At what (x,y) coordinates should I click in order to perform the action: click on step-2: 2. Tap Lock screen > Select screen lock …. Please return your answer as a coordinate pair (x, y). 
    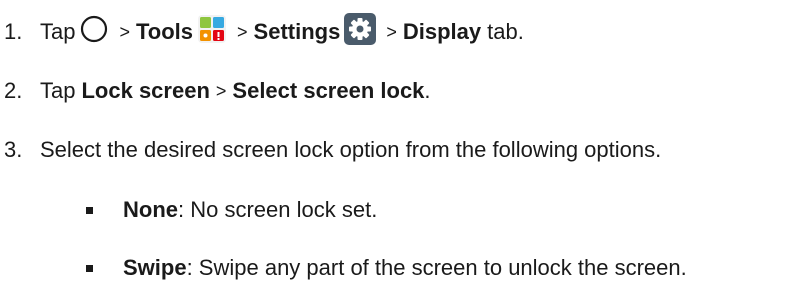
    Looking at the image, I should click on (217, 91).